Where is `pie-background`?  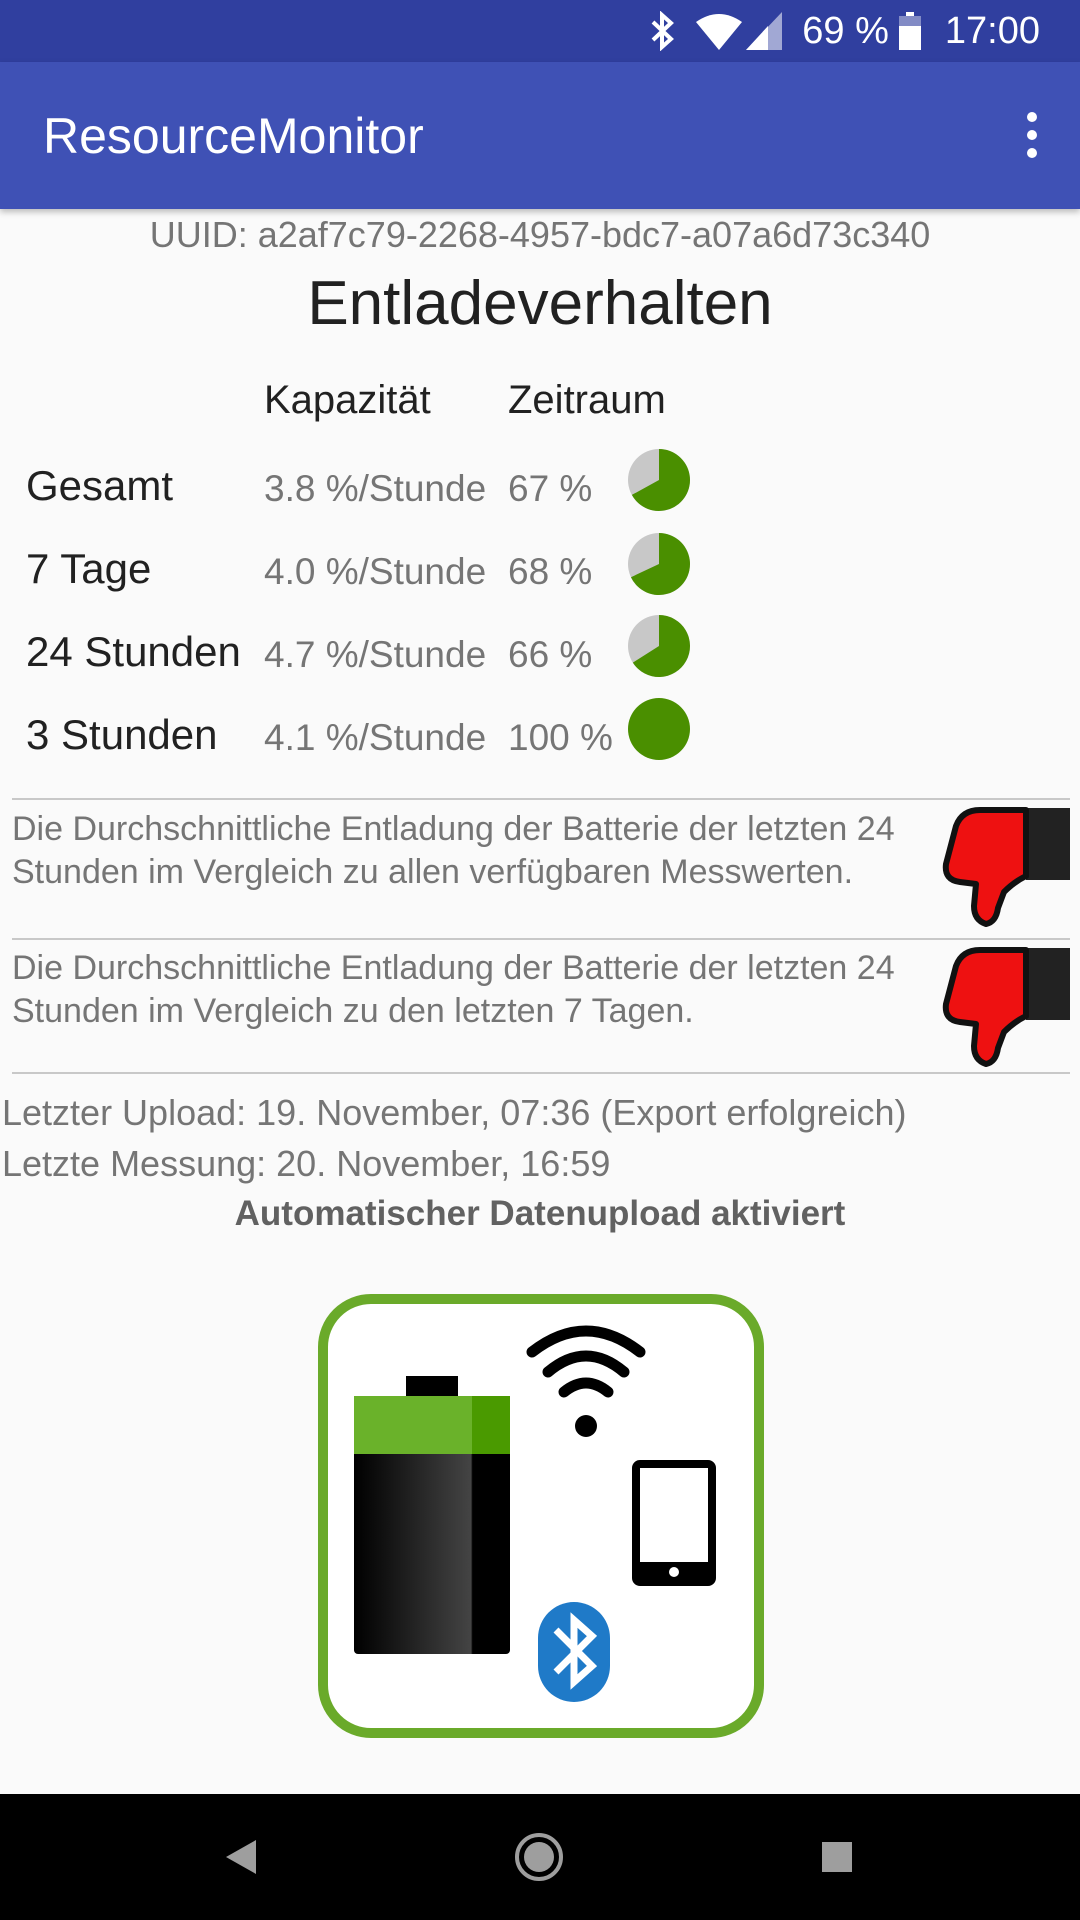
pie-background is located at coordinates (659, 729).